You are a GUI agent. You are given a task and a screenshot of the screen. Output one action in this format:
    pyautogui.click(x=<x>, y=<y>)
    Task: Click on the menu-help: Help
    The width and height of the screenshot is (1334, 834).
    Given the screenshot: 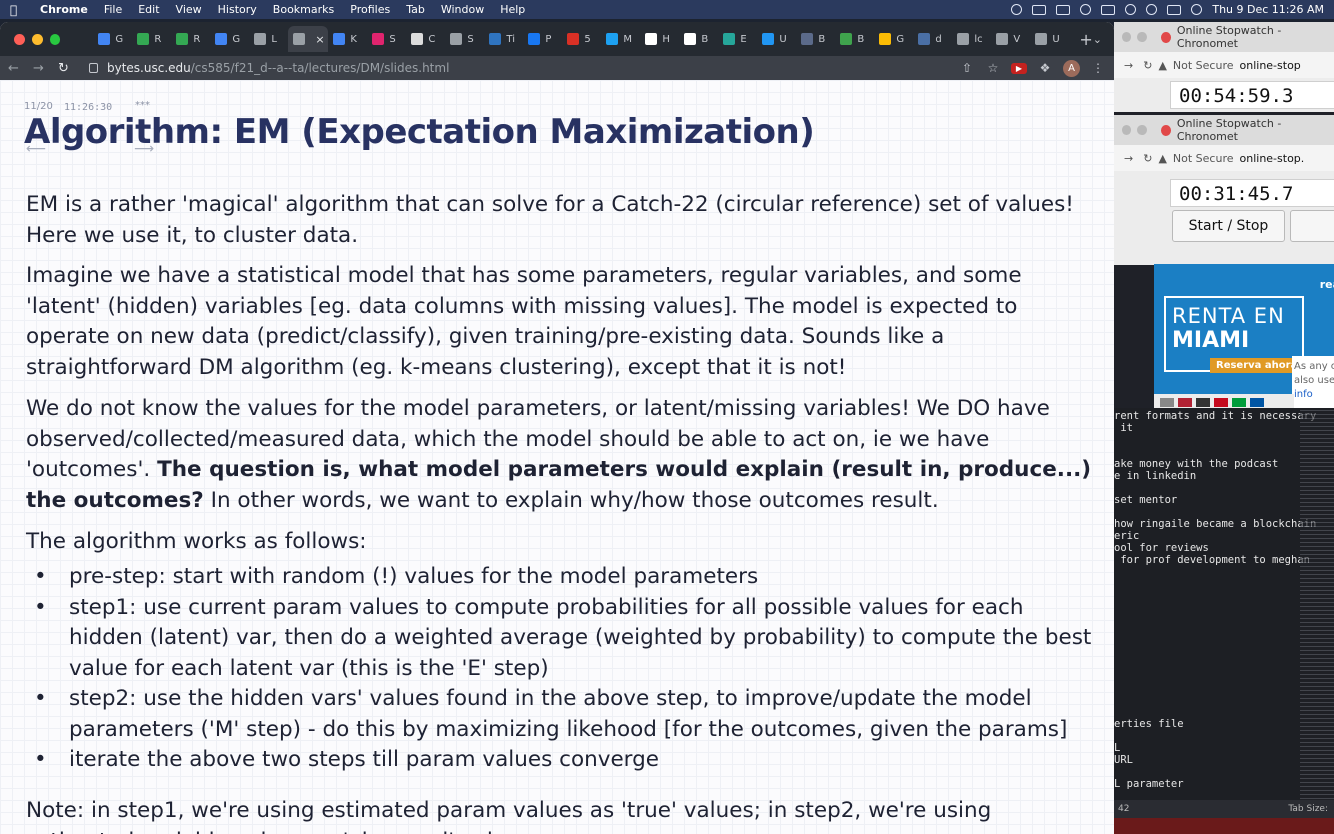 What is the action you would take?
    pyautogui.click(x=512, y=9)
    